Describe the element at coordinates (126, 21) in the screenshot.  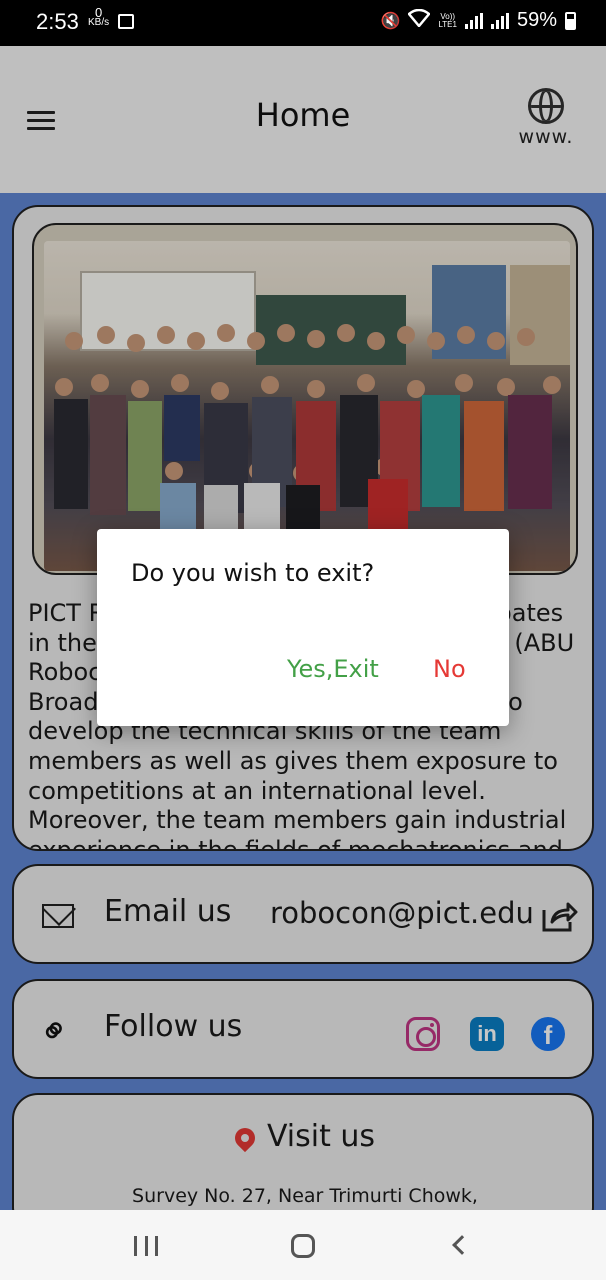
I see `gallery-notification-icon` at that location.